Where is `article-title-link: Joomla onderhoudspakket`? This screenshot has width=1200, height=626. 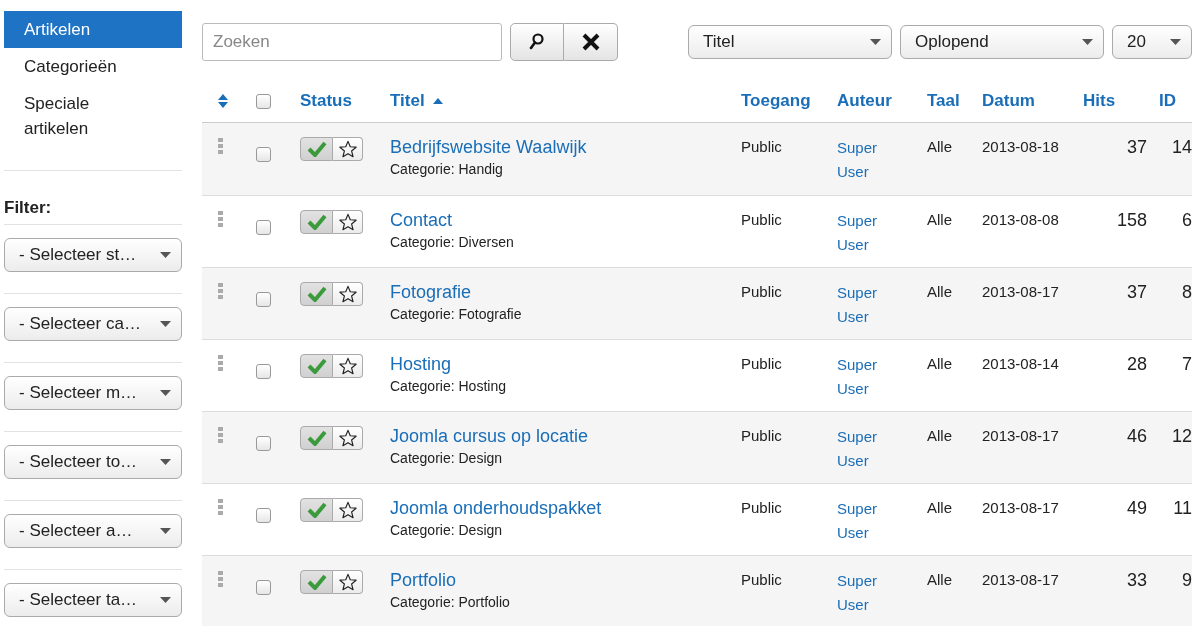 article-title-link: Joomla onderhoudspakket is located at coordinates (496, 508).